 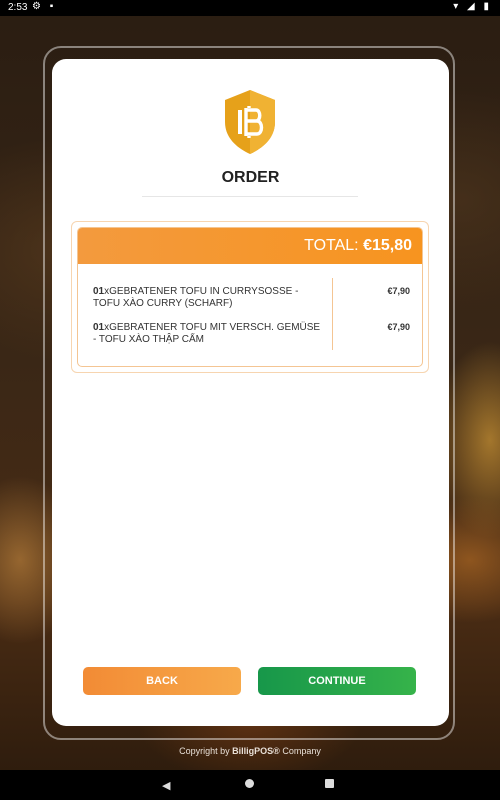 I want to click on status-left-icons: ⚙ ▪, so click(x=44, y=6).